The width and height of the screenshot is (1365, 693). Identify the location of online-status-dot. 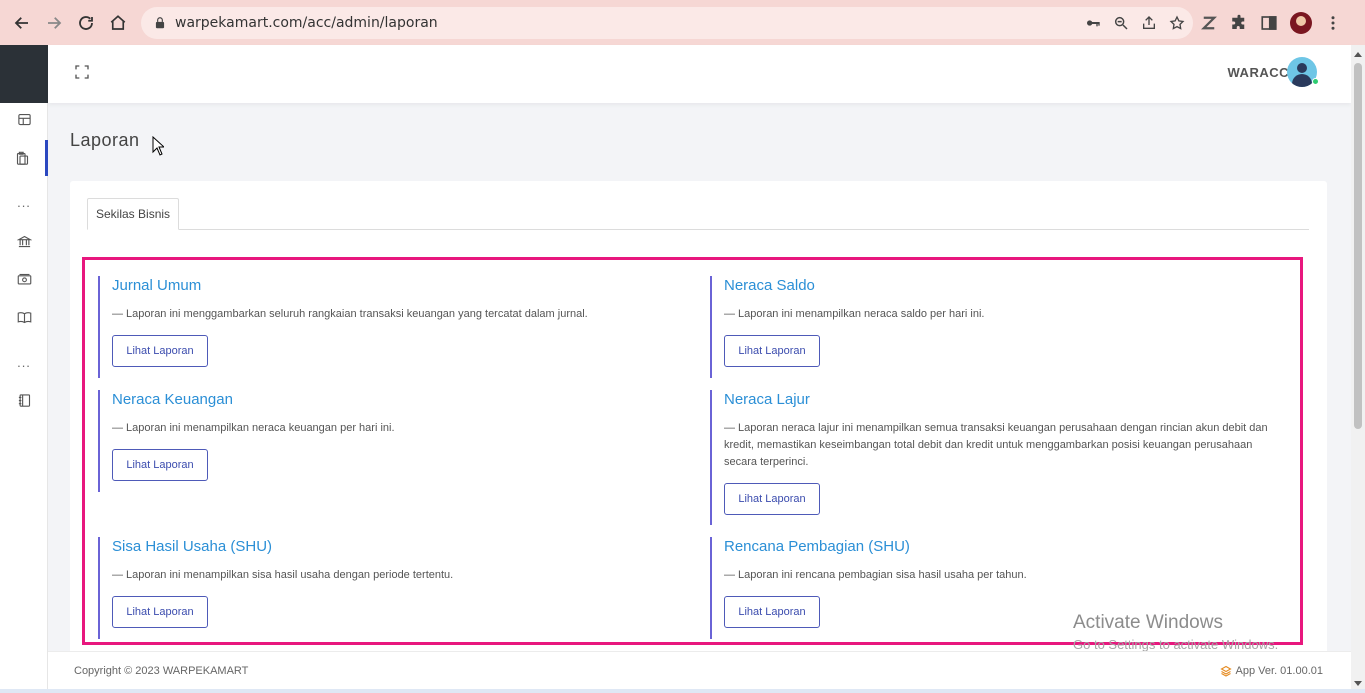
(1315, 81).